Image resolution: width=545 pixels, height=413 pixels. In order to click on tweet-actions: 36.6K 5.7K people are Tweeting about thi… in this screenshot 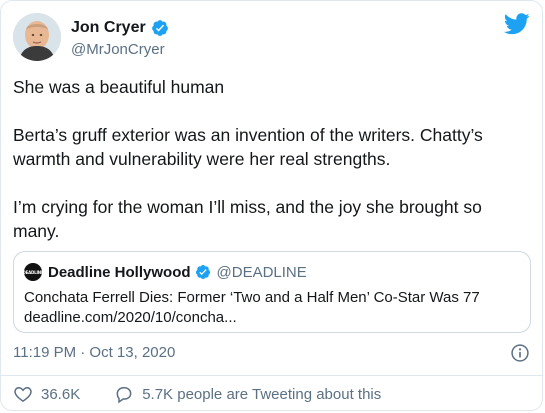, I will do `click(197, 394)`.